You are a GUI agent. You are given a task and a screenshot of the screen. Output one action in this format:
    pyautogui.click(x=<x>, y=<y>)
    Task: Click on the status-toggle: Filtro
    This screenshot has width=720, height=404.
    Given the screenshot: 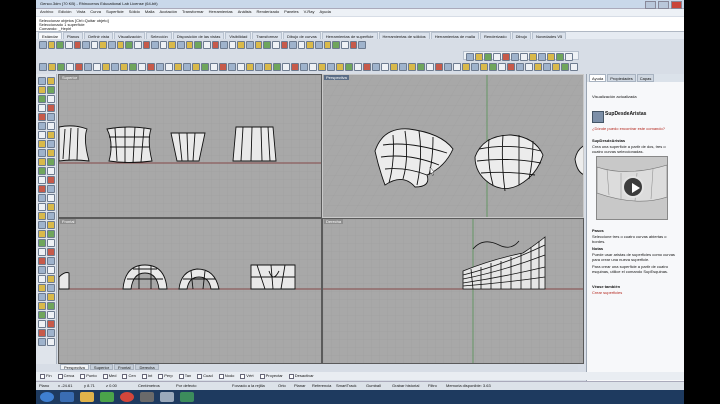 What is the action you would take?
    pyautogui.click(x=432, y=385)
    